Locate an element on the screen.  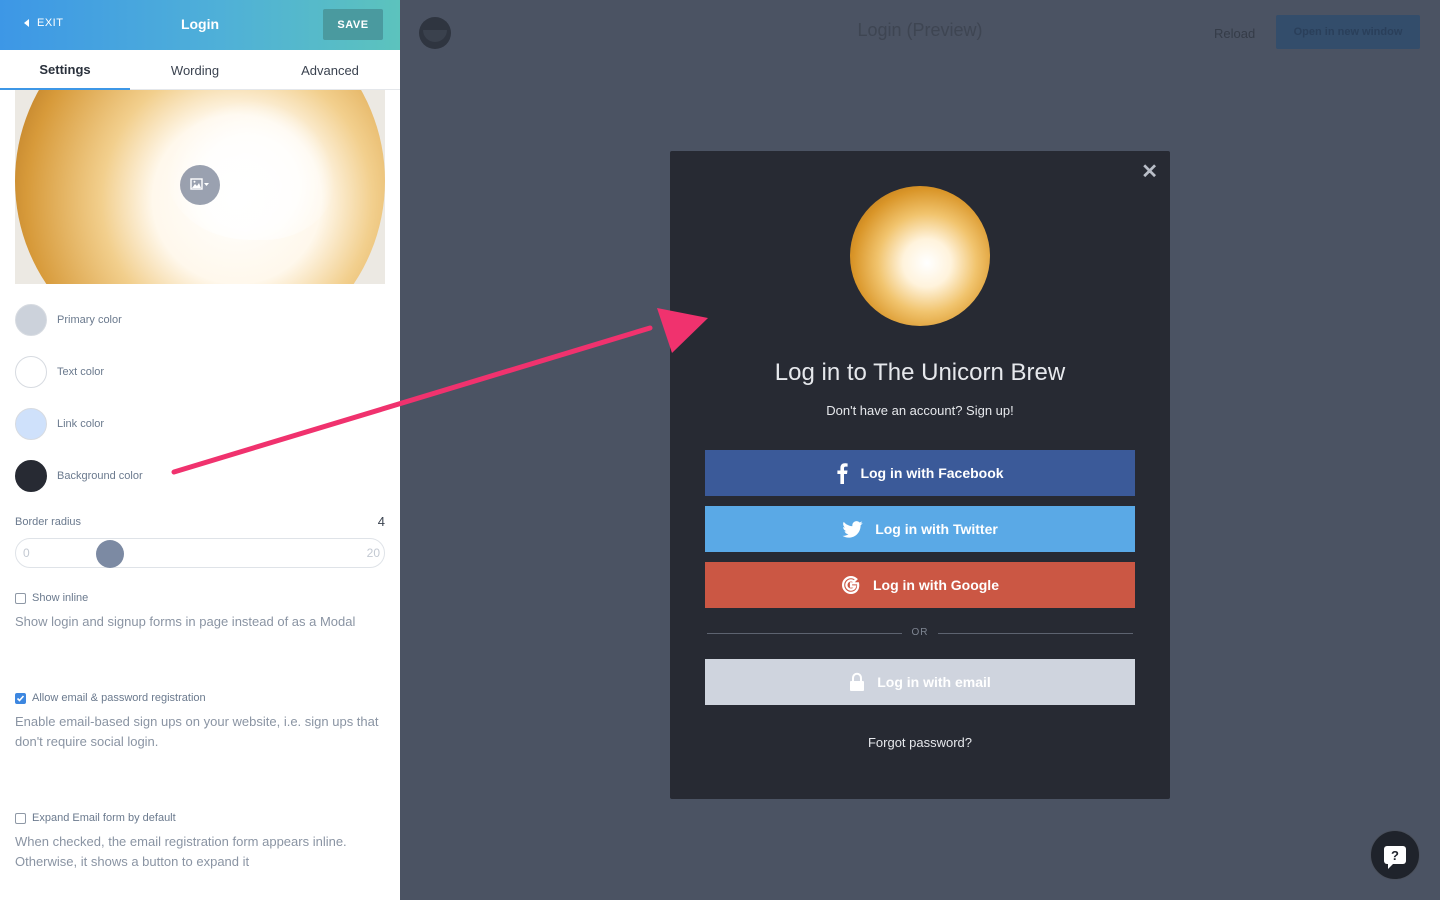
email-login-button: Log in with email is located at coordinates (920, 682).